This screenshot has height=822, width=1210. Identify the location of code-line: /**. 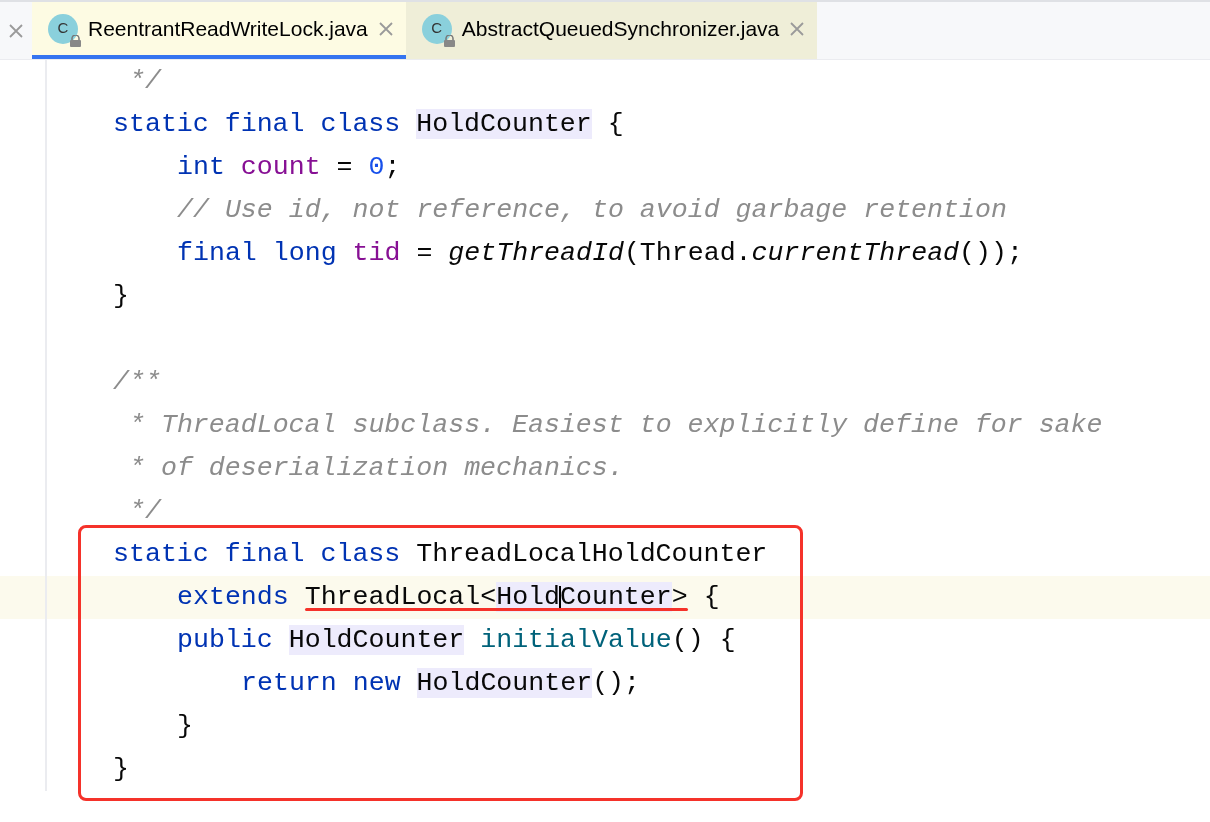
(137, 382).